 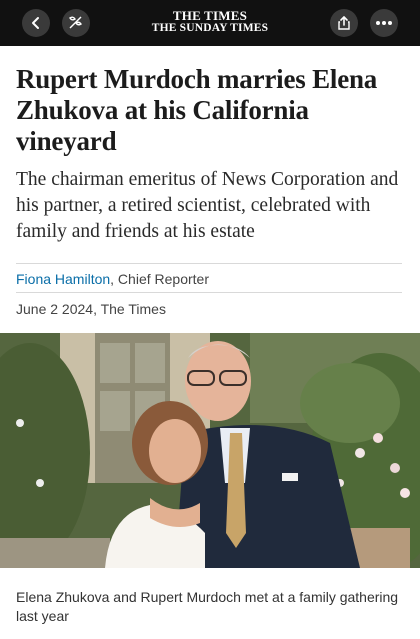 I want to click on reader-mode-icon, so click(x=75, y=22).